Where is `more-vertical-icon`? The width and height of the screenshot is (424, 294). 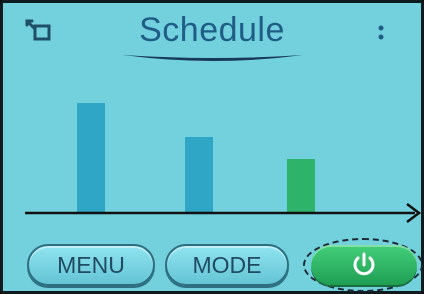 more-vertical-icon is located at coordinates (381, 33).